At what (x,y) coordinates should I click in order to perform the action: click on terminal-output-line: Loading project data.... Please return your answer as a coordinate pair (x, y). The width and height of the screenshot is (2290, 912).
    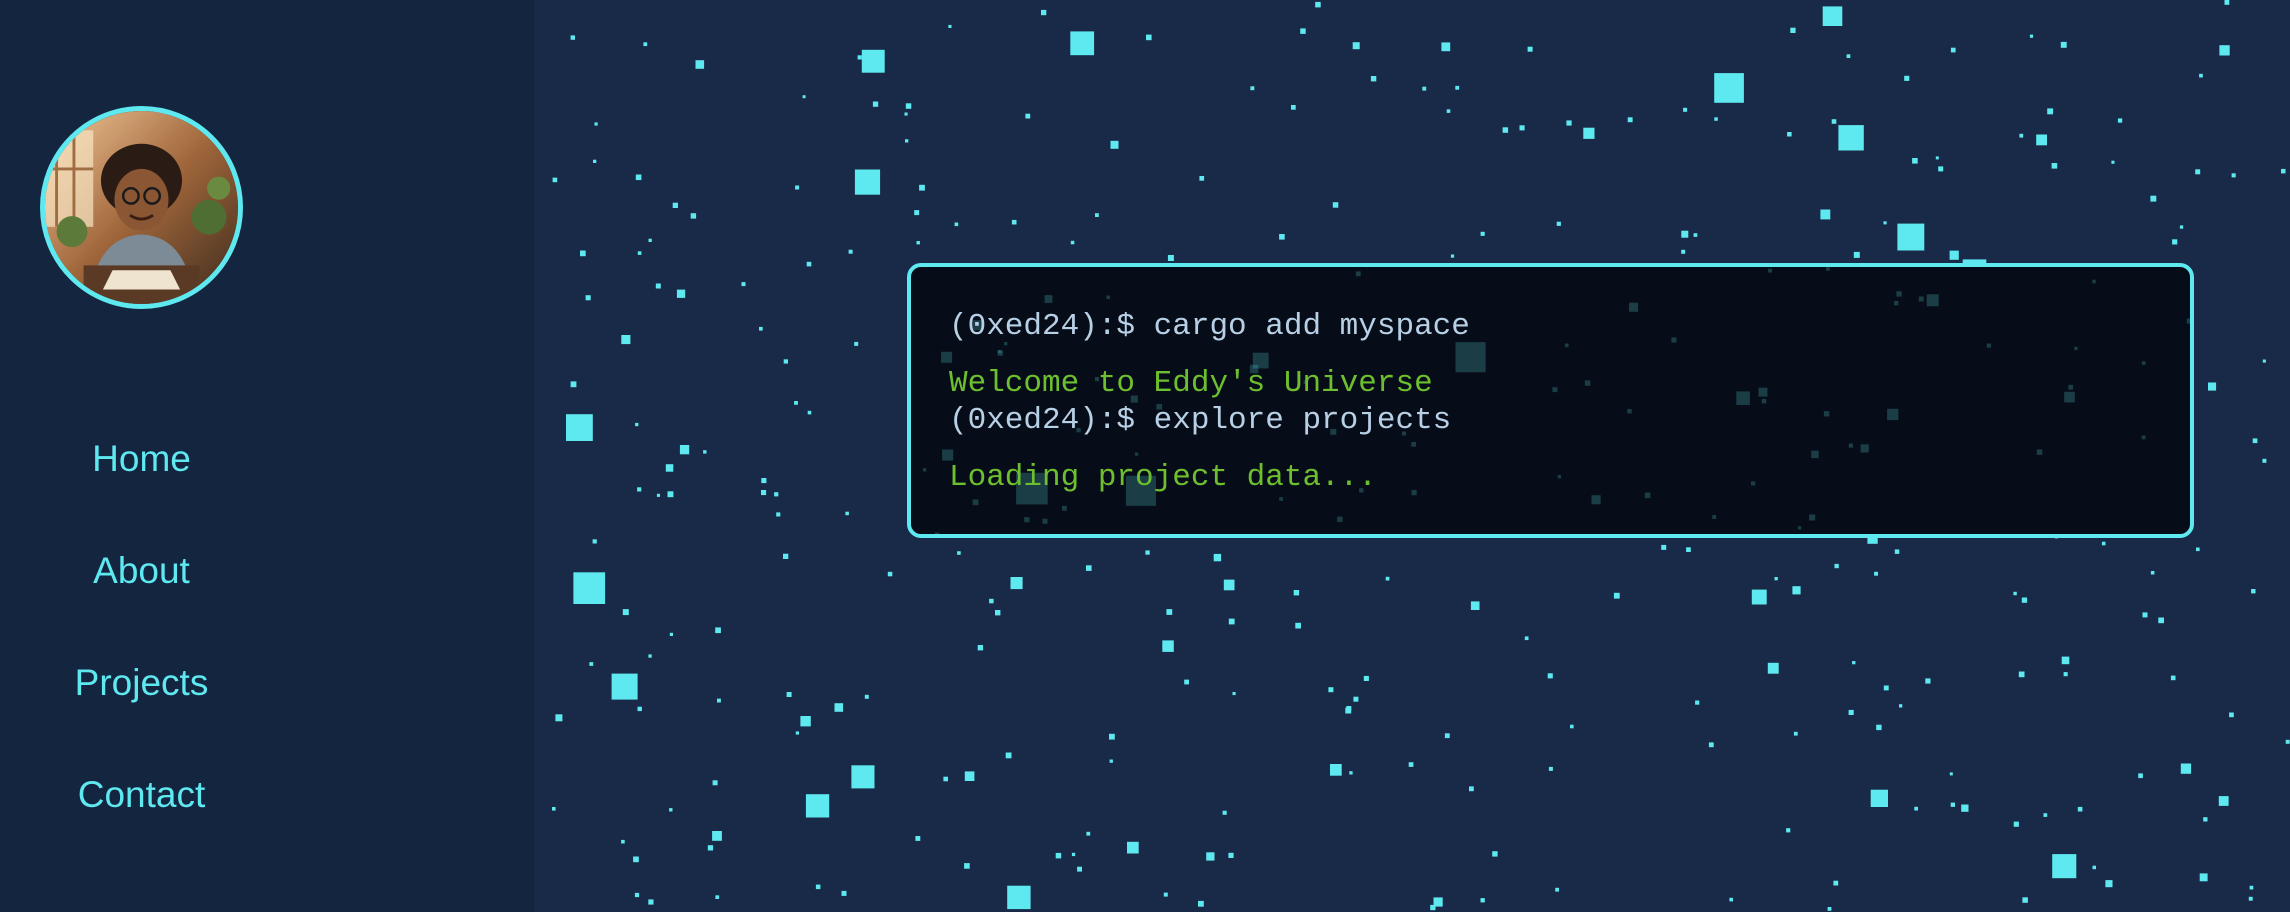
    Looking at the image, I should click on (1163, 477).